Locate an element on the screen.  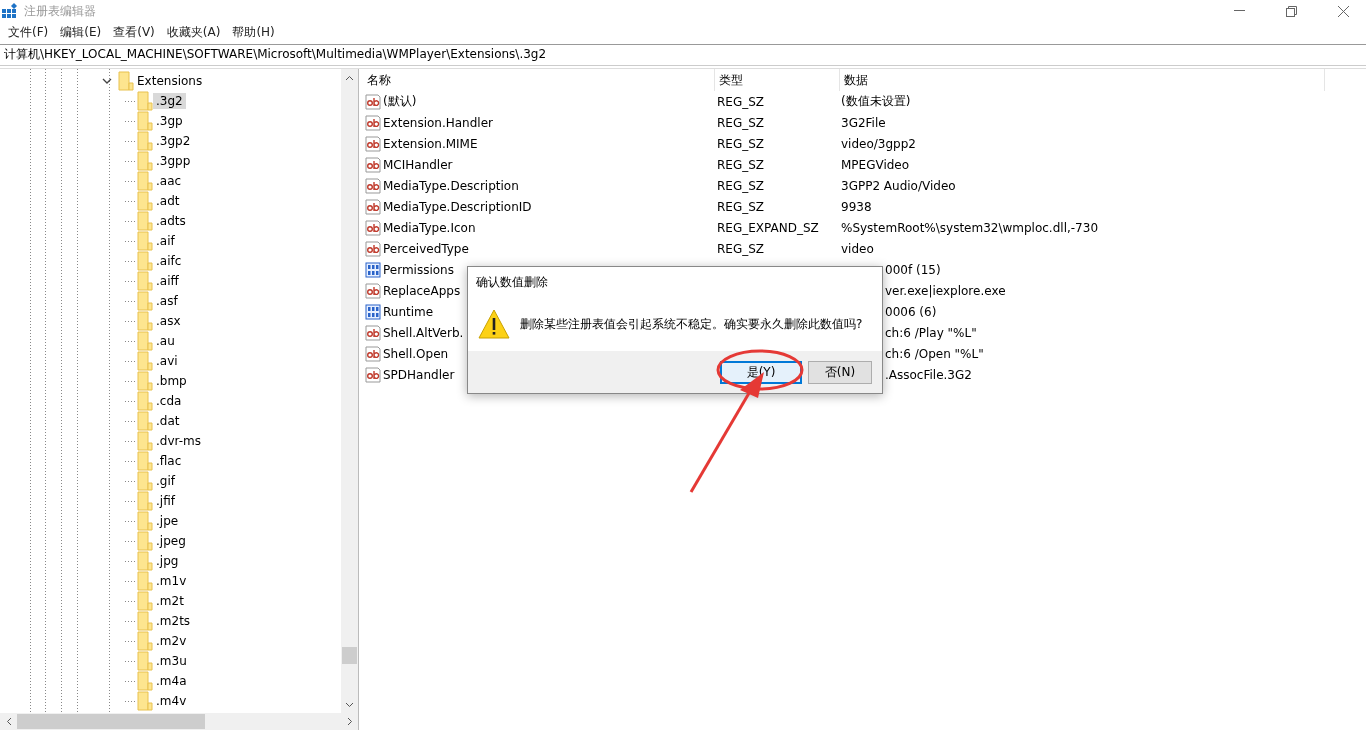
column-header: 类型 is located at coordinates (777, 80).